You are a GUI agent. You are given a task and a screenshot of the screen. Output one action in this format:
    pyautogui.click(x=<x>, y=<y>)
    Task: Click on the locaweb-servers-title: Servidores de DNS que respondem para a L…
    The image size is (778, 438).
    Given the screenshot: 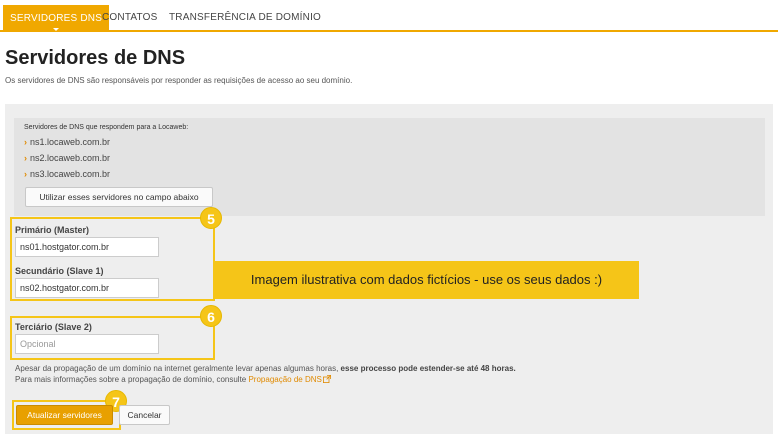 What is the action you would take?
    pyautogui.click(x=106, y=127)
    